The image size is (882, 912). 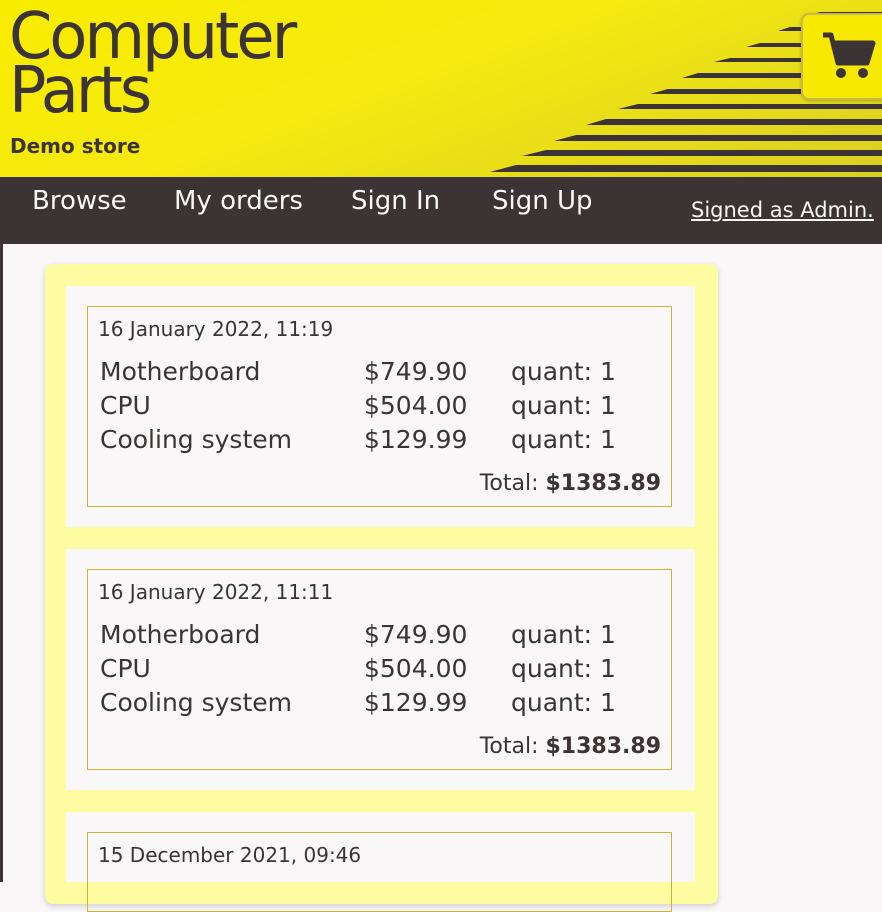 I want to click on site-subtitle: Demo store, so click(x=75, y=146).